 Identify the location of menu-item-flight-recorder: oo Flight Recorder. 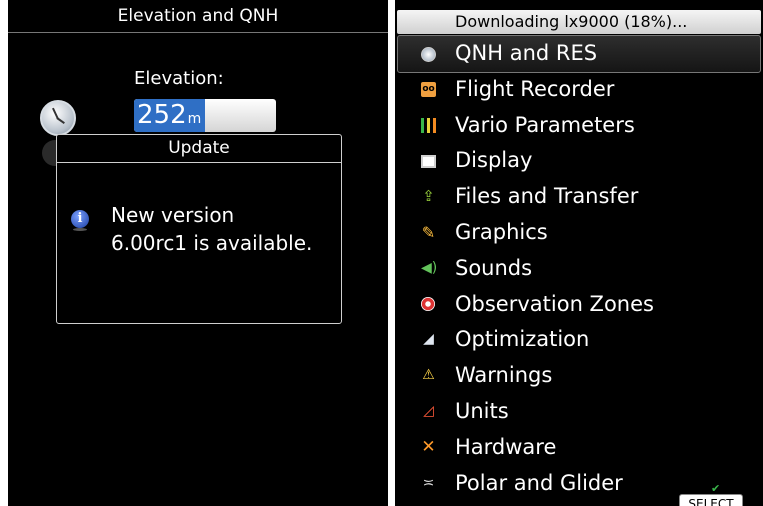
(579, 90).